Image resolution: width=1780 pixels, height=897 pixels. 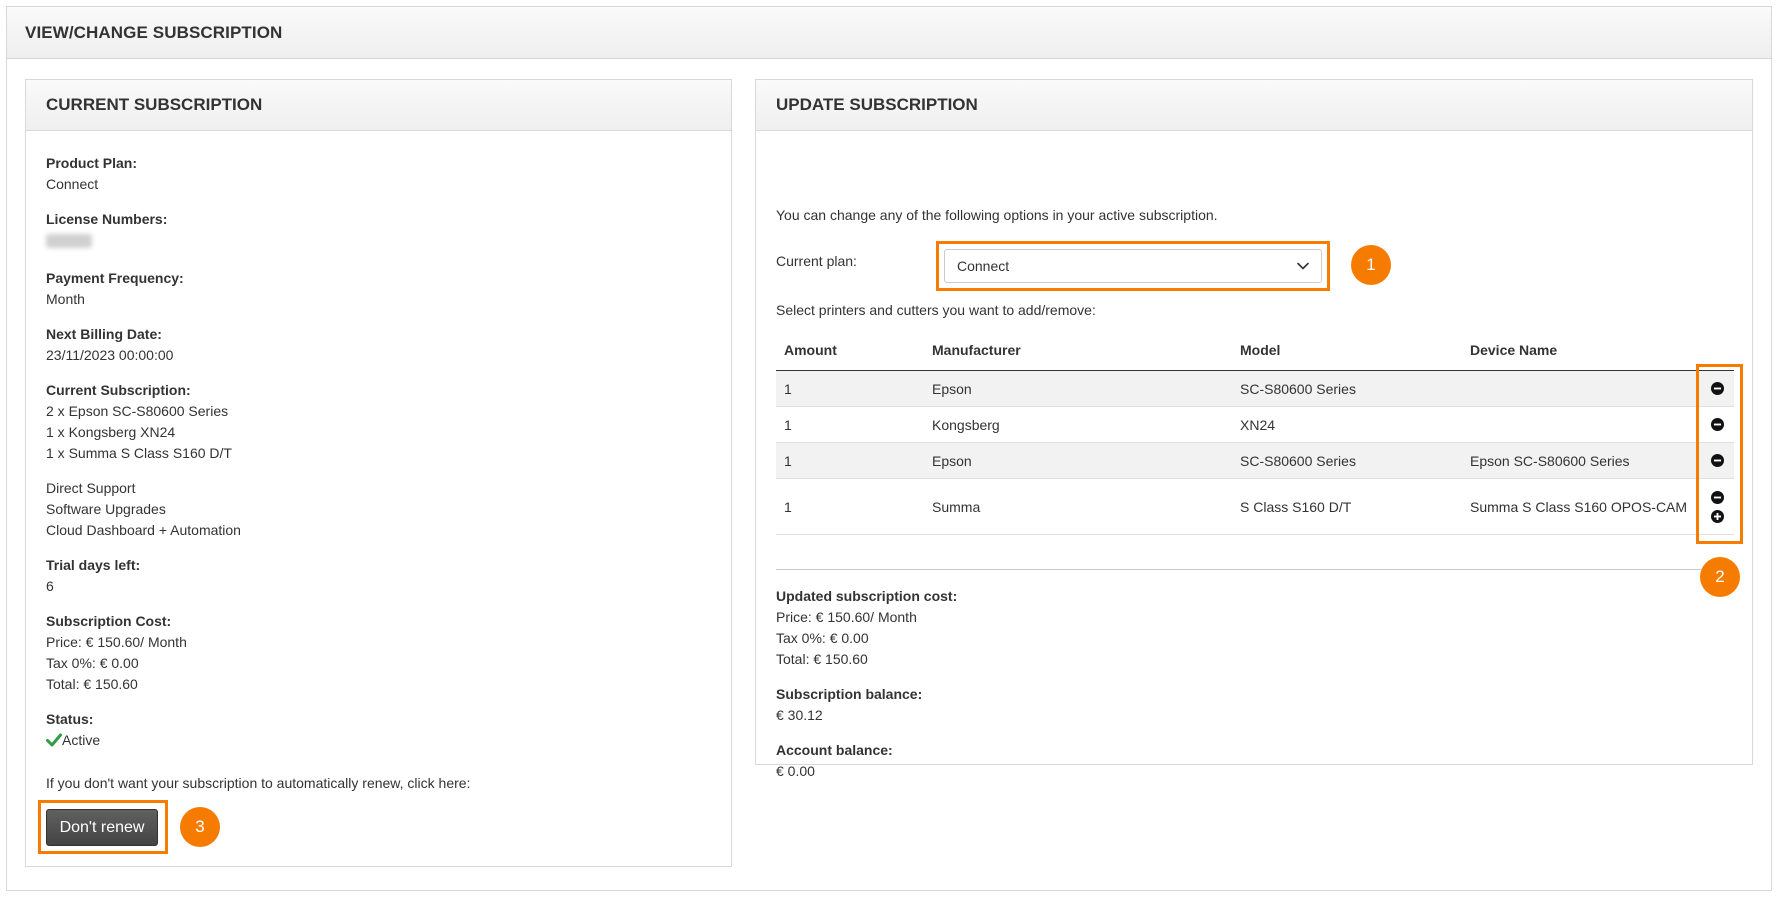 I want to click on subscription-item: 1 x Summa S Class S160 D/T, so click(x=139, y=453).